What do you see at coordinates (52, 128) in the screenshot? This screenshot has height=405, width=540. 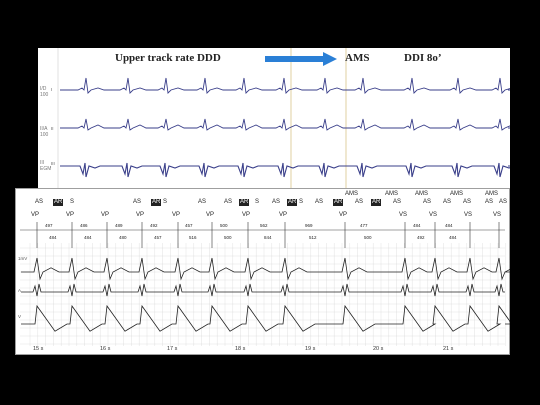 I see `channel-label-2: II` at bounding box center [52, 128].